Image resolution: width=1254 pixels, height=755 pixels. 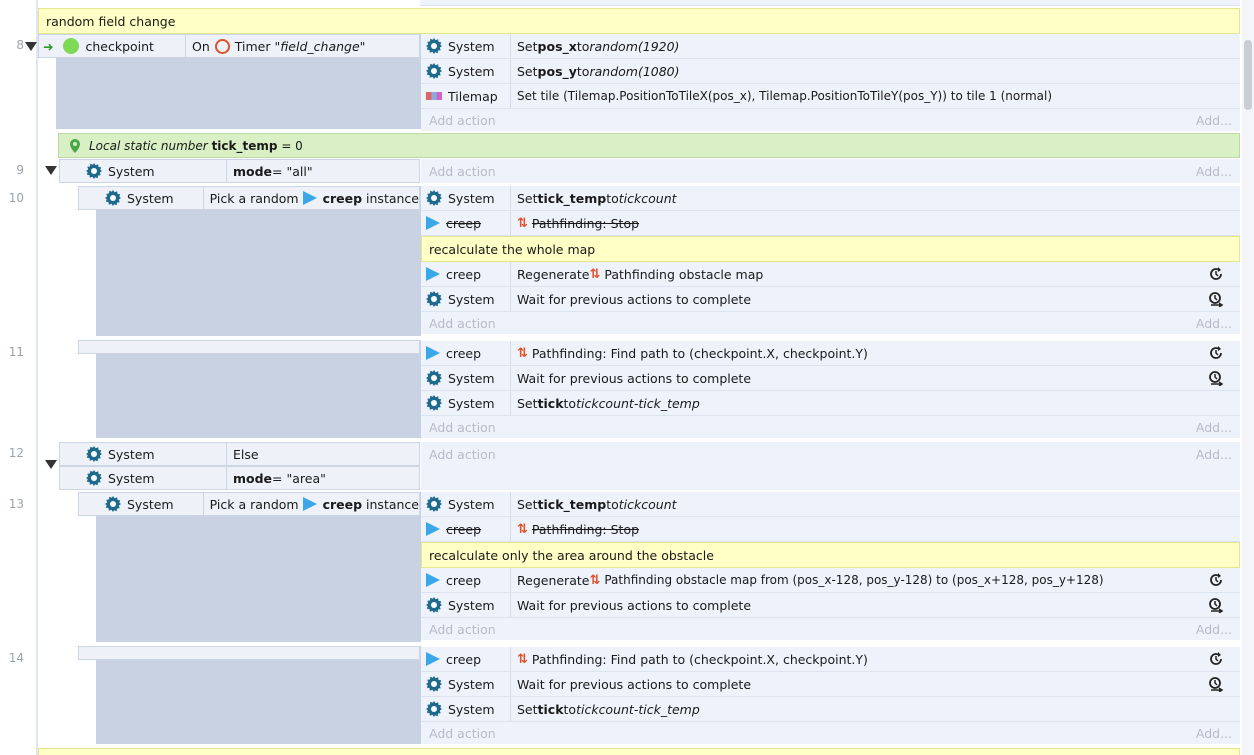 What do you see at coordinates (258, 695) in the screenshot?
I see `event-14-block` at bounding box center [258, 695].